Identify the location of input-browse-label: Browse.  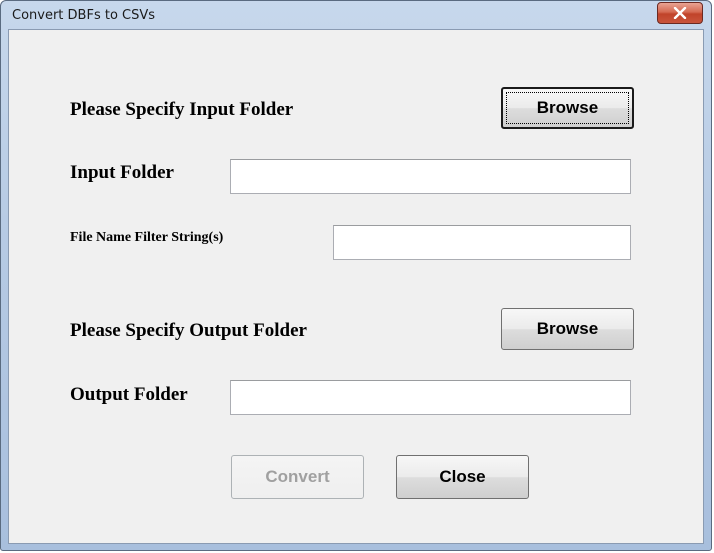
(567, 107).